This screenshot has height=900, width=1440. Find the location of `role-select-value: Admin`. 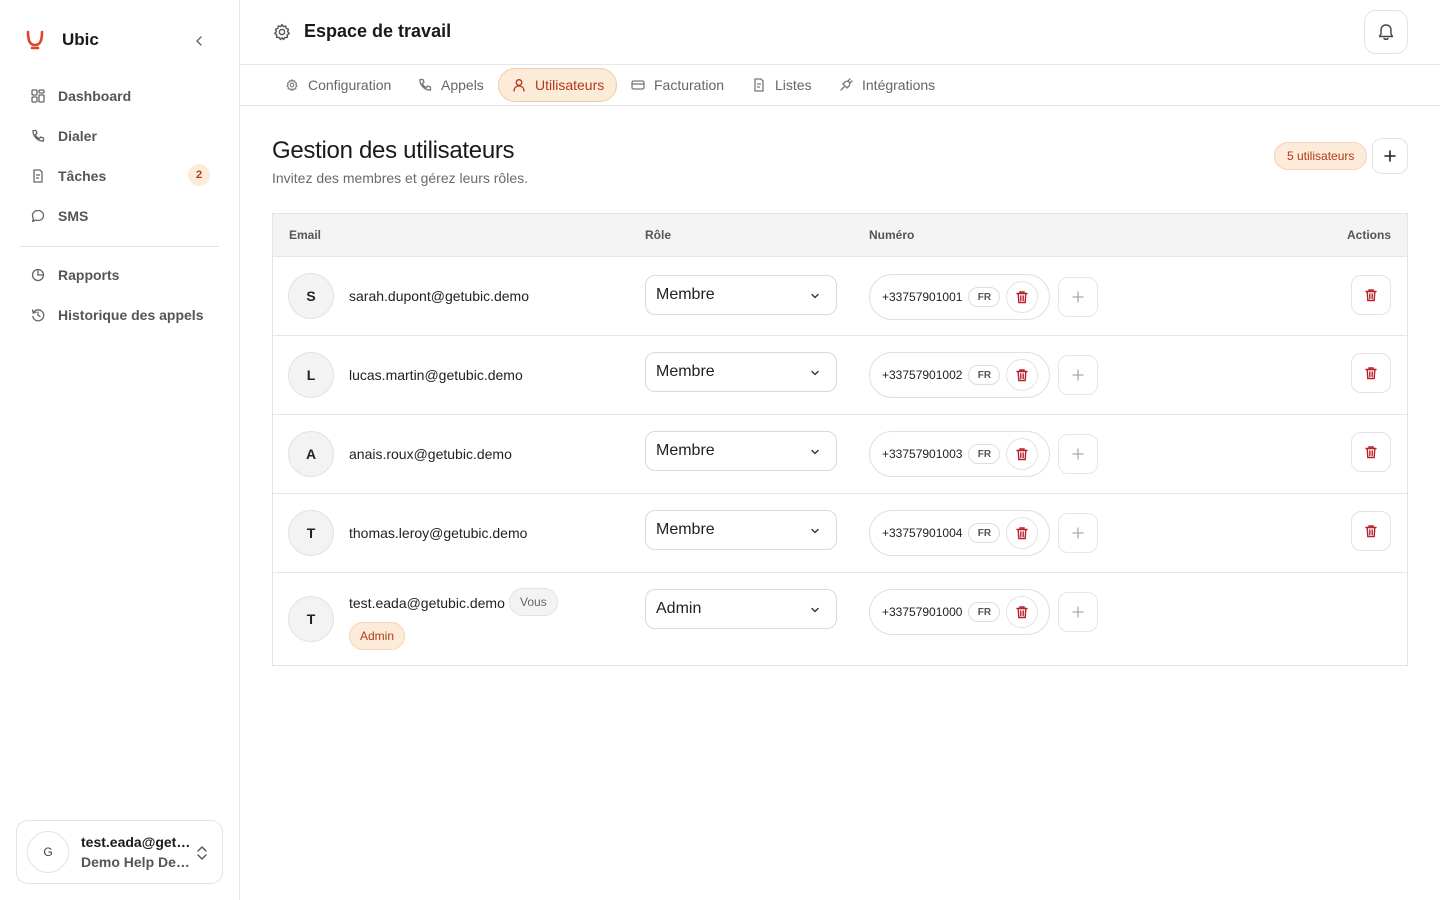

role-select-value: Admin is located at coordinates (679, 608).